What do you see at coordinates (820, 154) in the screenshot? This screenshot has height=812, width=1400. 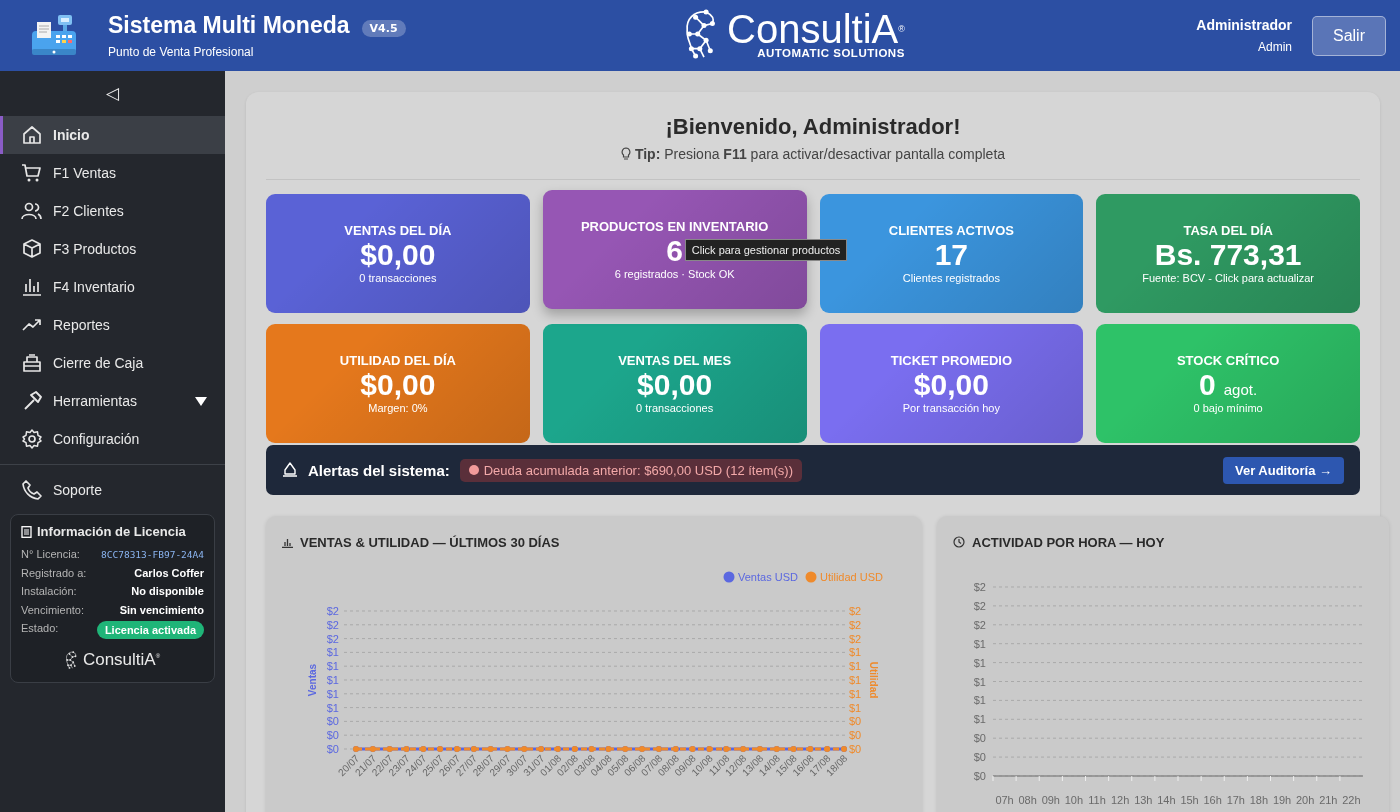 I see `tip-text: Tip: Presiona F11 para activar/desactivar pantalla completa` at bounding box center [820, 154].